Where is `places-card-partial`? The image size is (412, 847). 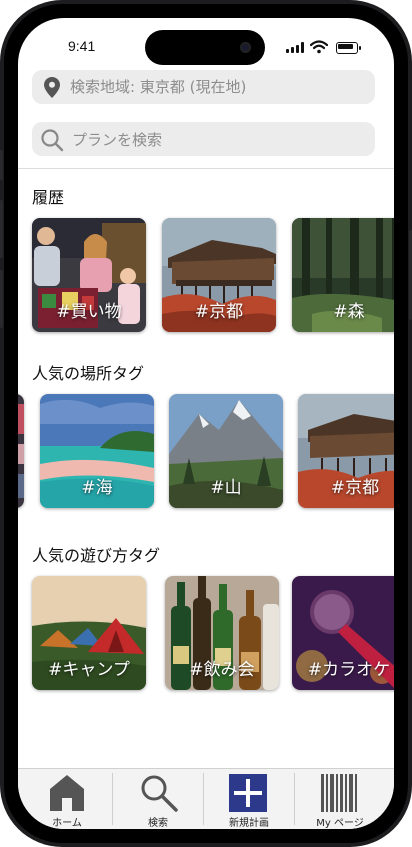 places-card-partial is located at coordinates (21, 451).